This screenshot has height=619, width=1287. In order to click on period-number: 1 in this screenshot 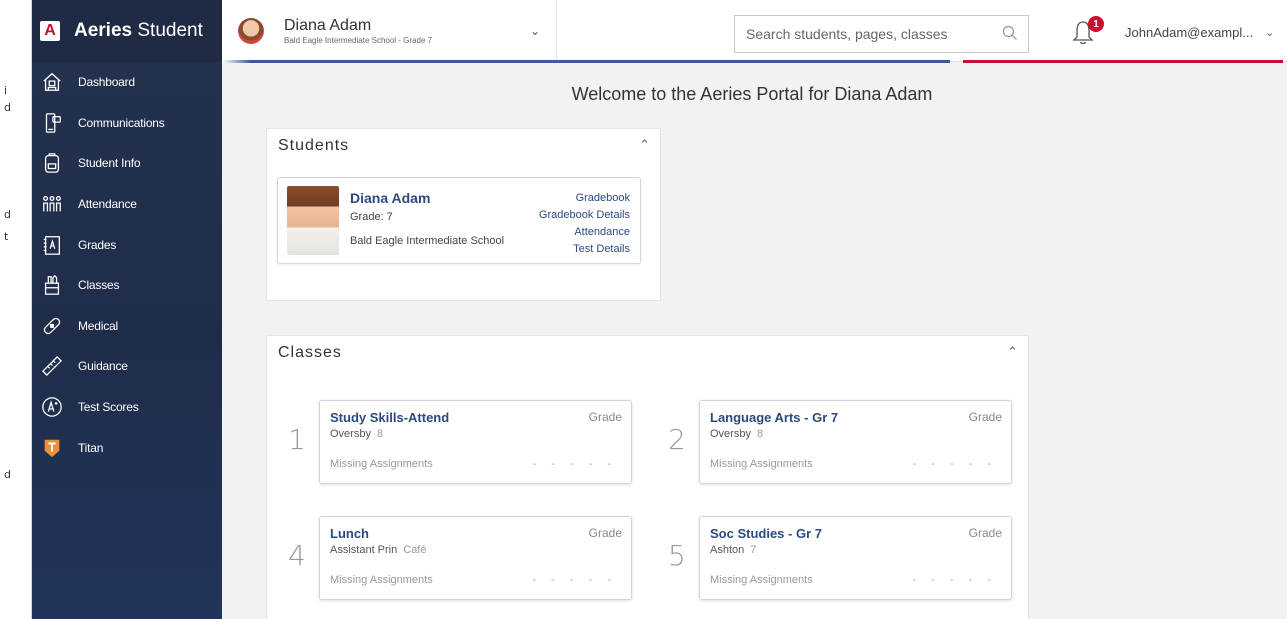, I will do `click(297, 439)`.